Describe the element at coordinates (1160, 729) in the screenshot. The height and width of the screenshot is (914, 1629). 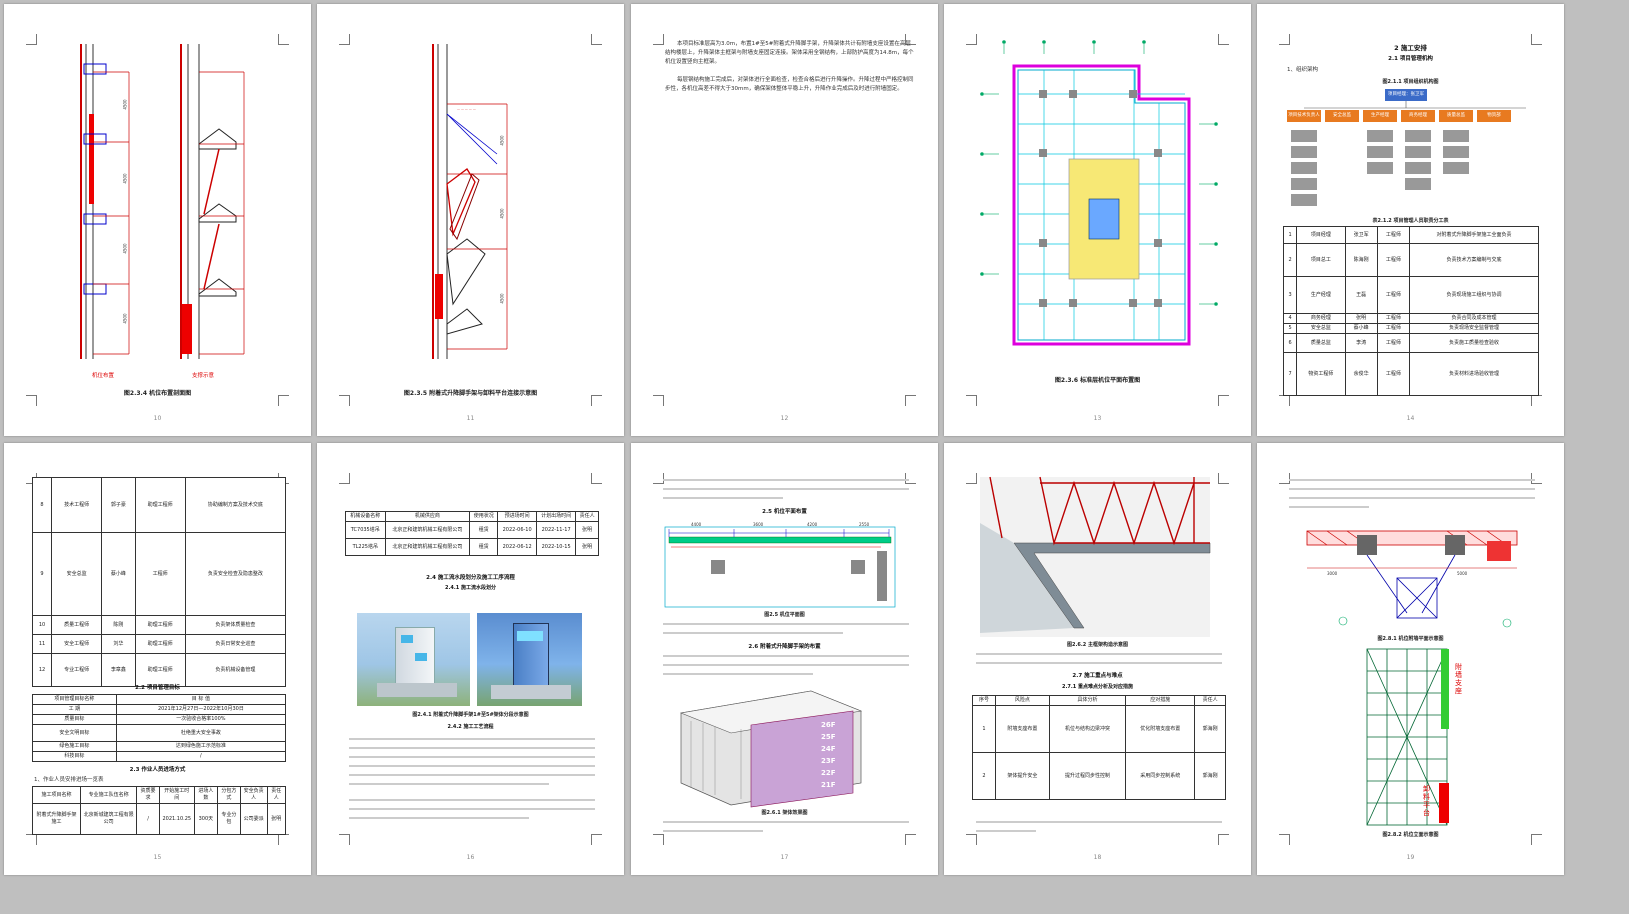
I see `table-cell: 优化附墙支座布置` at that location.